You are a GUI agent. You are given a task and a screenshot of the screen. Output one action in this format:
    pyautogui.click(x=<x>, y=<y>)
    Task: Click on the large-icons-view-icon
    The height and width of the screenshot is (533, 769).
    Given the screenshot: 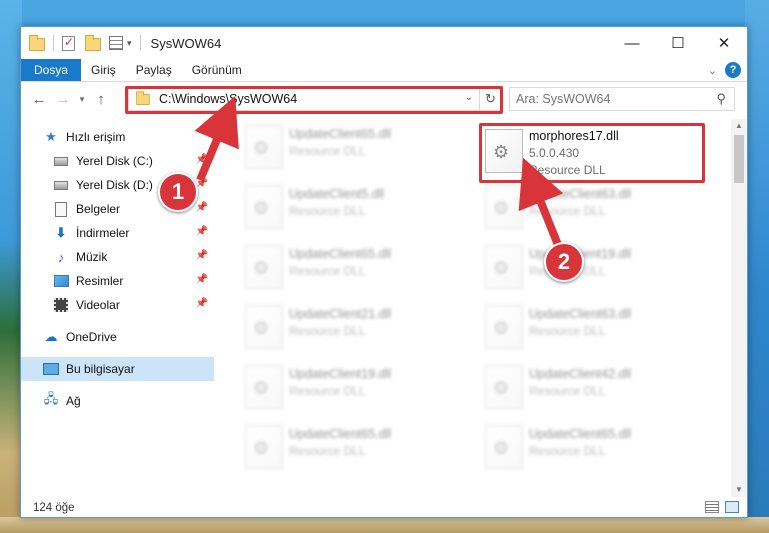 What is the action you would take?
    pyautogui.click(x=732, y=507)
    